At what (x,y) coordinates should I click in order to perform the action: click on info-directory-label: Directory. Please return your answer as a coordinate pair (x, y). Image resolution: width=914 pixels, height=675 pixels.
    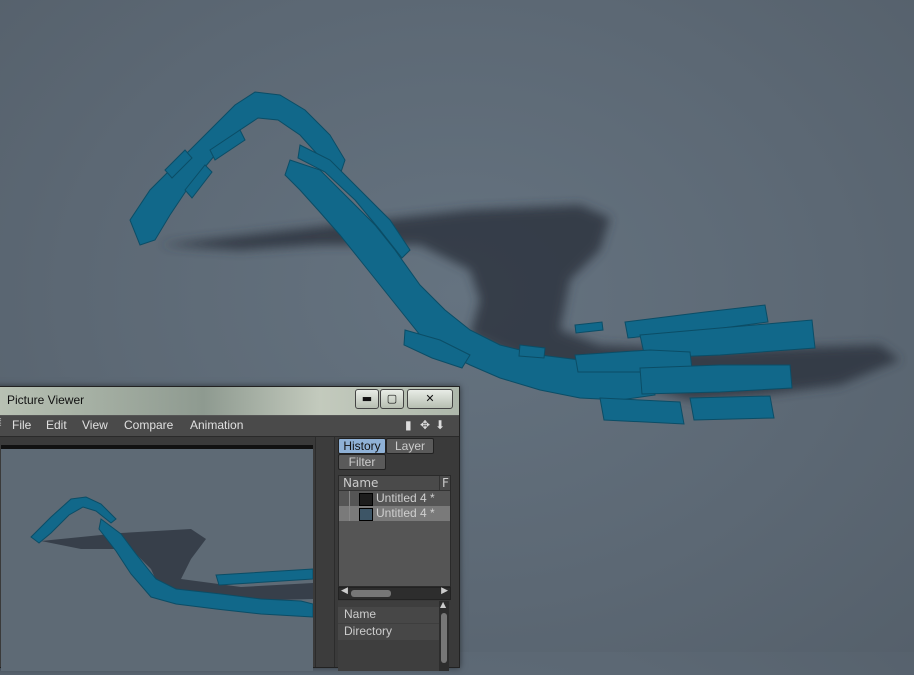
    Looking at the image, I should click on (389, 632).